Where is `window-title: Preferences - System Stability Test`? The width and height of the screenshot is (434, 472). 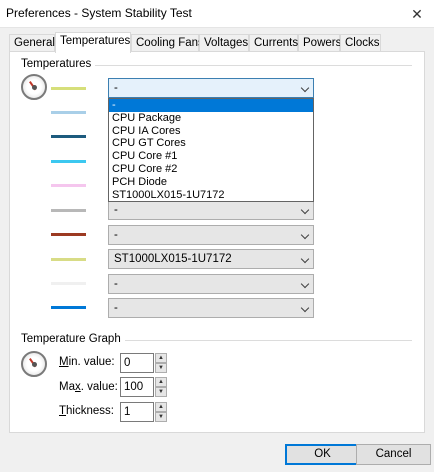 window-title: Preferences - System Stability Test is located at coordinates (99, 13).